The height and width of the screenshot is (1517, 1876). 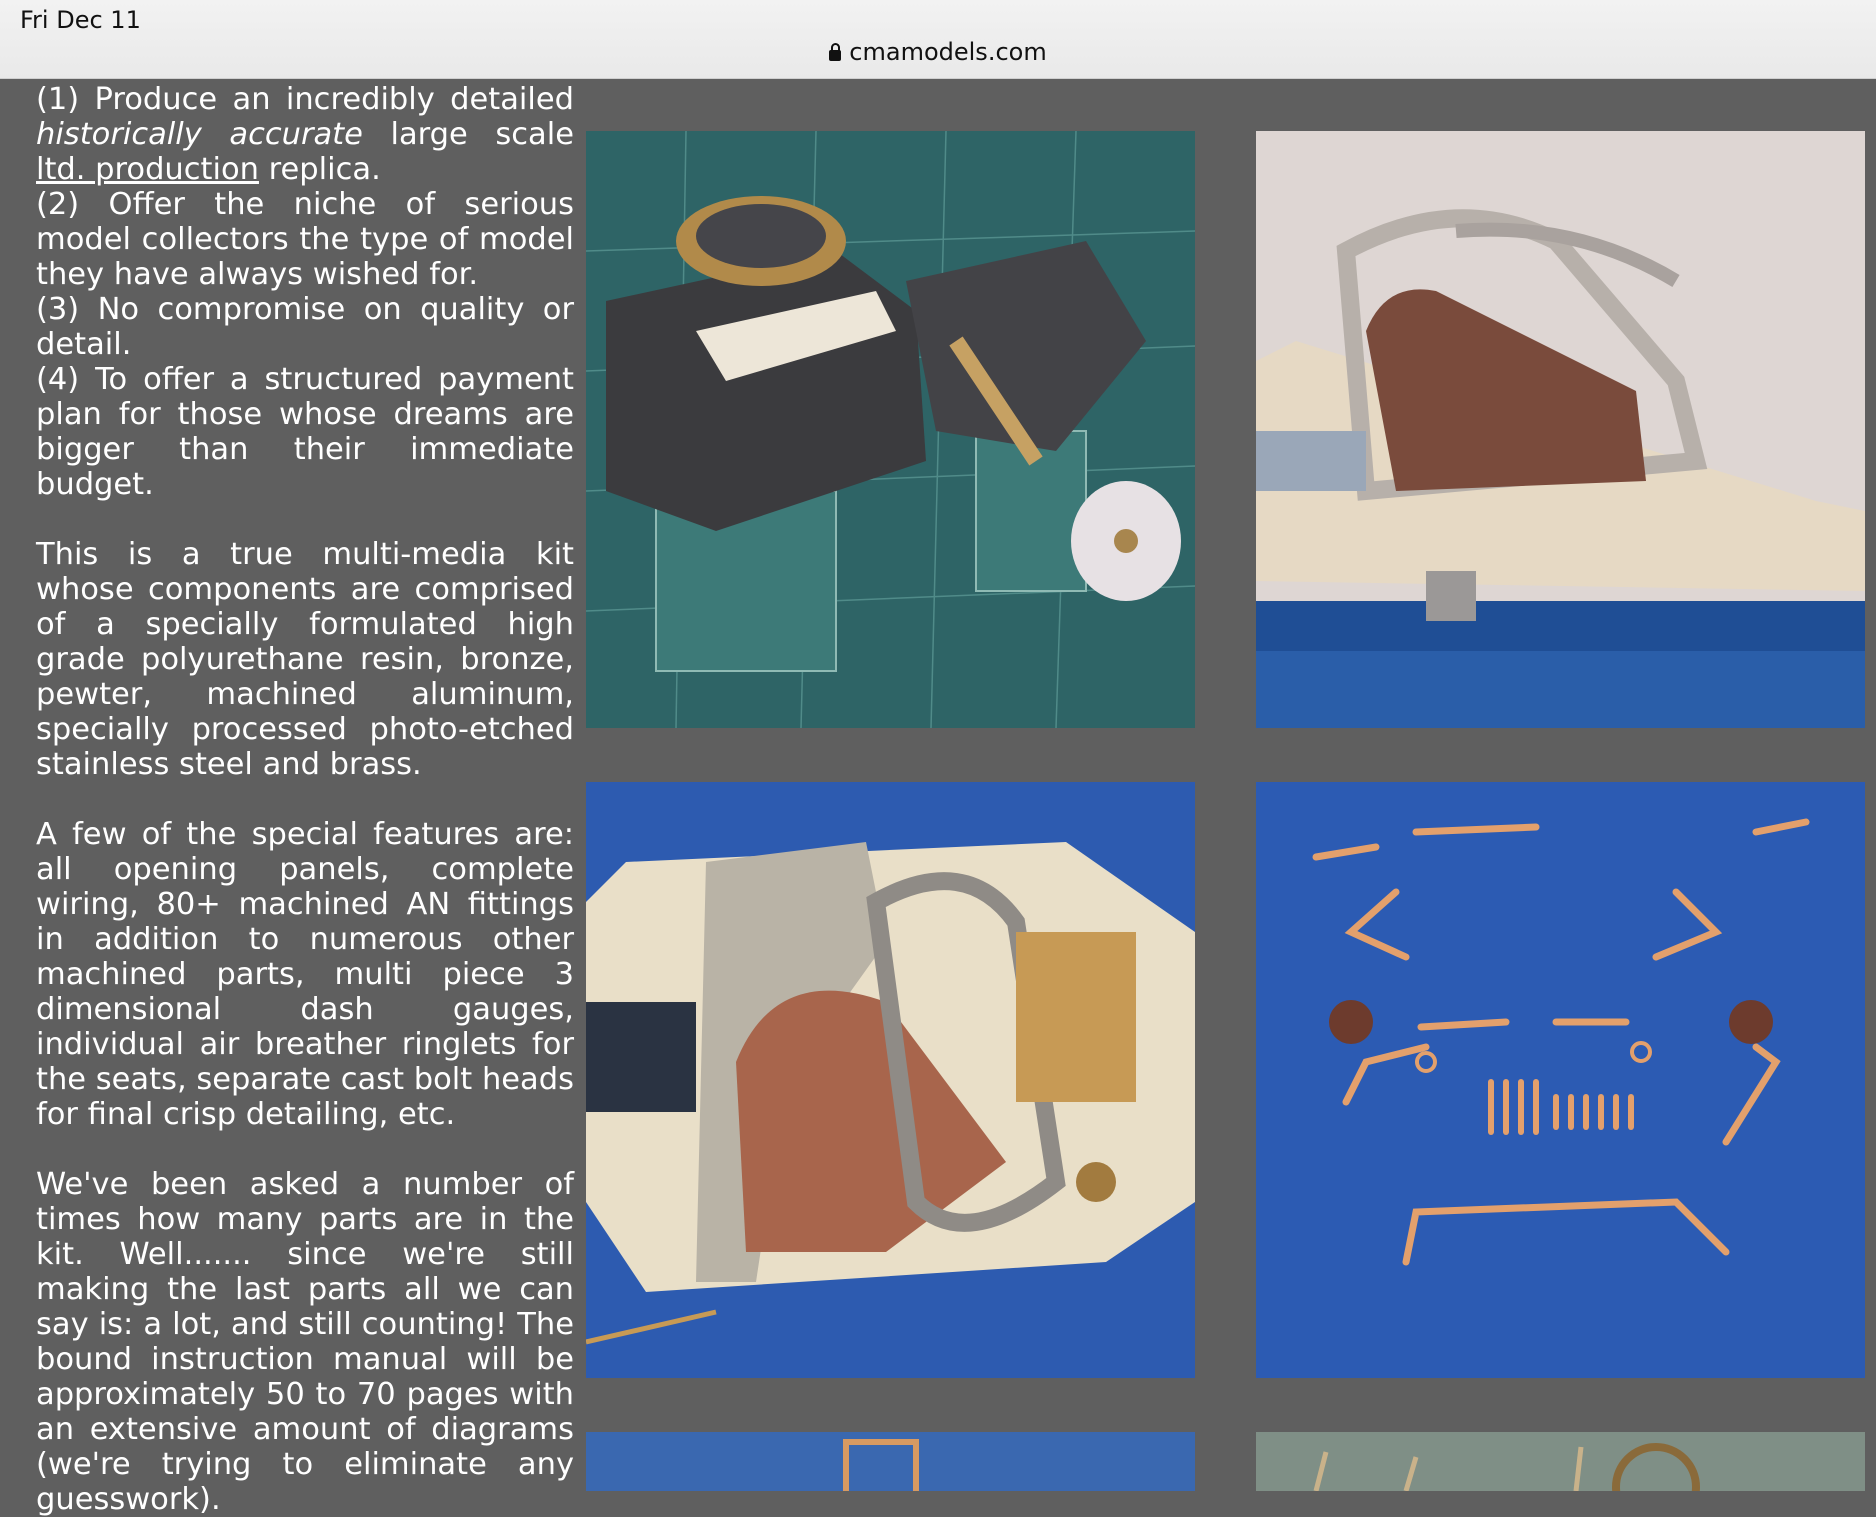 I want to click on engine-photo, so click(x=890, y=429).